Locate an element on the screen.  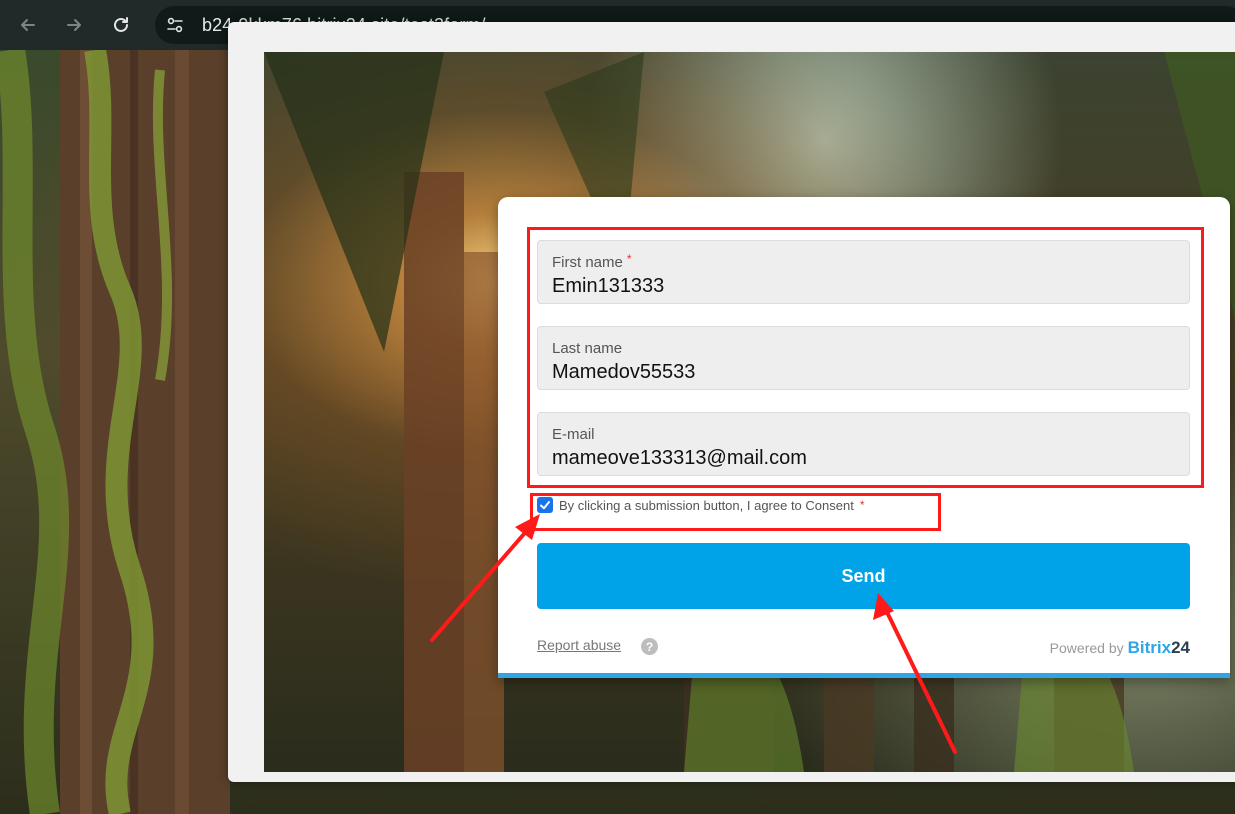
report-abuse-link: Report abuse is located at coordinates (579, 645).